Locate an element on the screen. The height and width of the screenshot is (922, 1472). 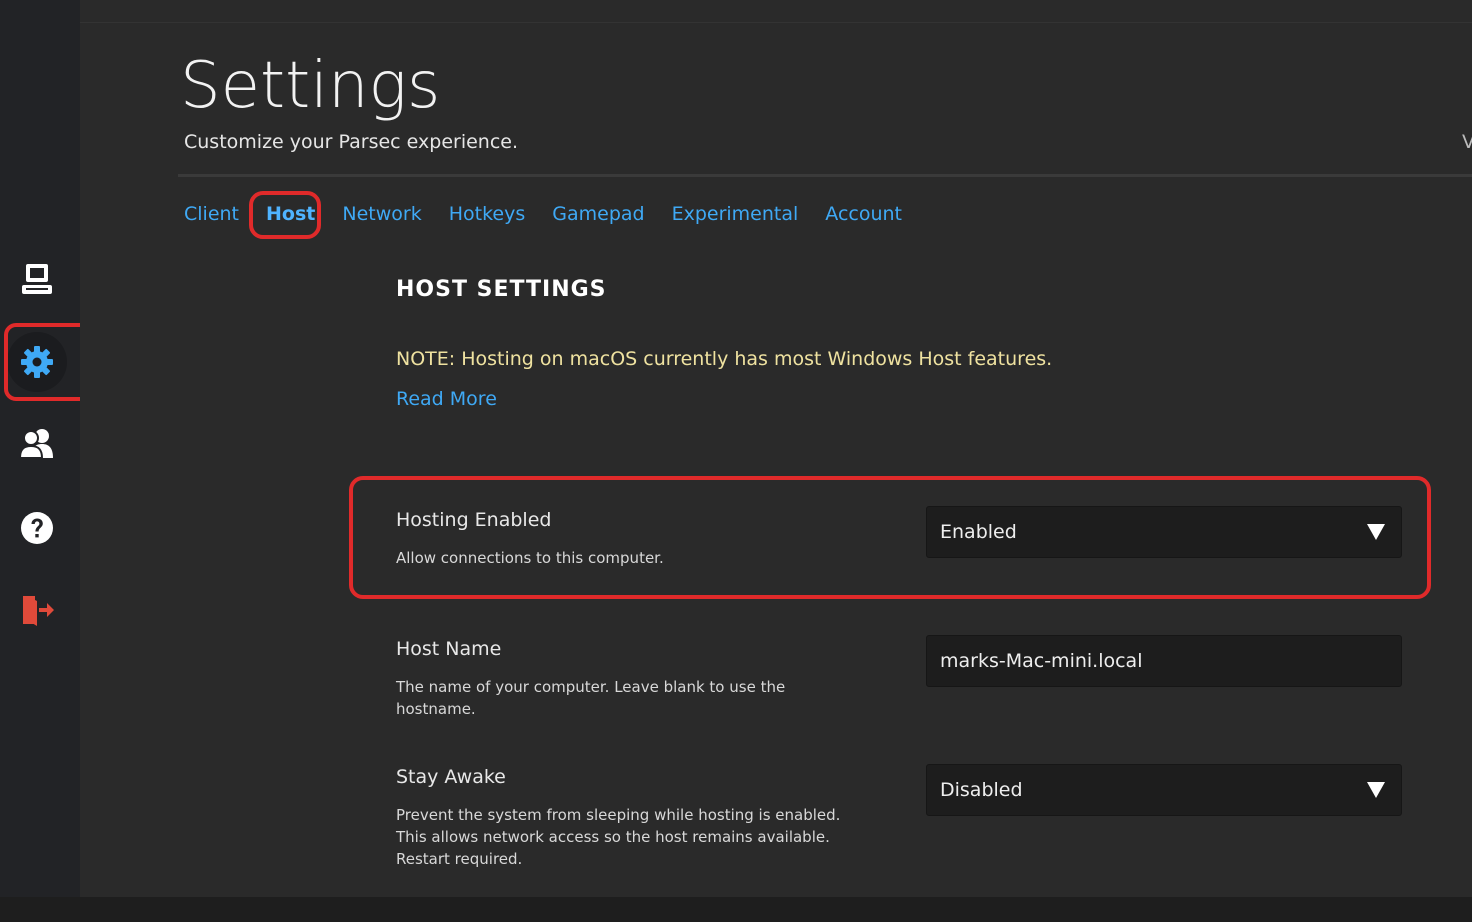
logout-icon is located at coordinates (38, 611).